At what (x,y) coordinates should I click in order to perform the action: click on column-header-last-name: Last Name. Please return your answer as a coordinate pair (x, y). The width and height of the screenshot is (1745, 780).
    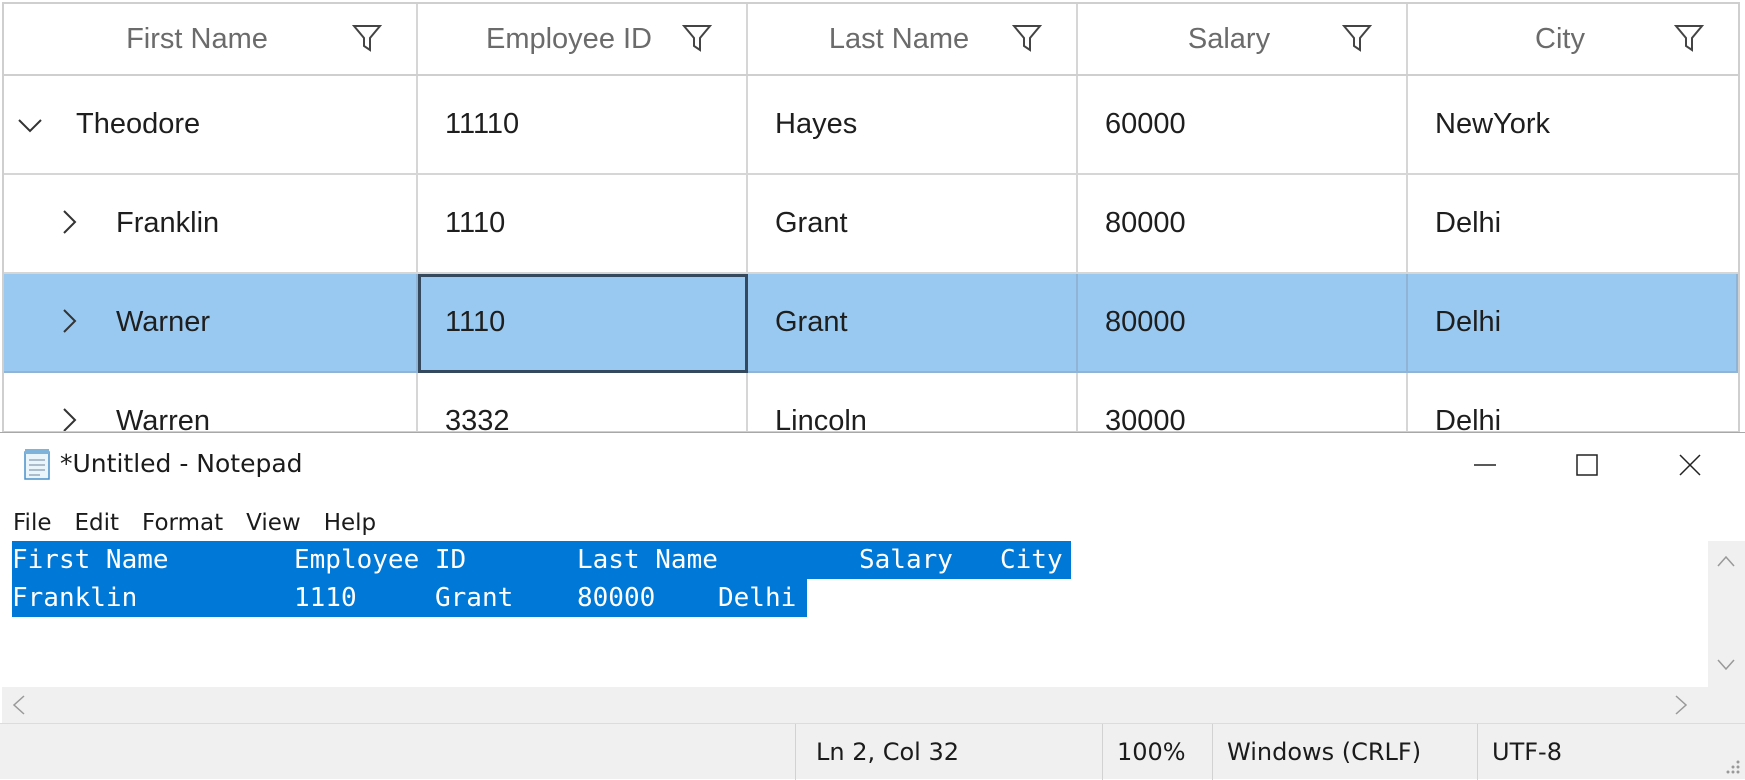
    Looking at the image, I should click on (913, 39).